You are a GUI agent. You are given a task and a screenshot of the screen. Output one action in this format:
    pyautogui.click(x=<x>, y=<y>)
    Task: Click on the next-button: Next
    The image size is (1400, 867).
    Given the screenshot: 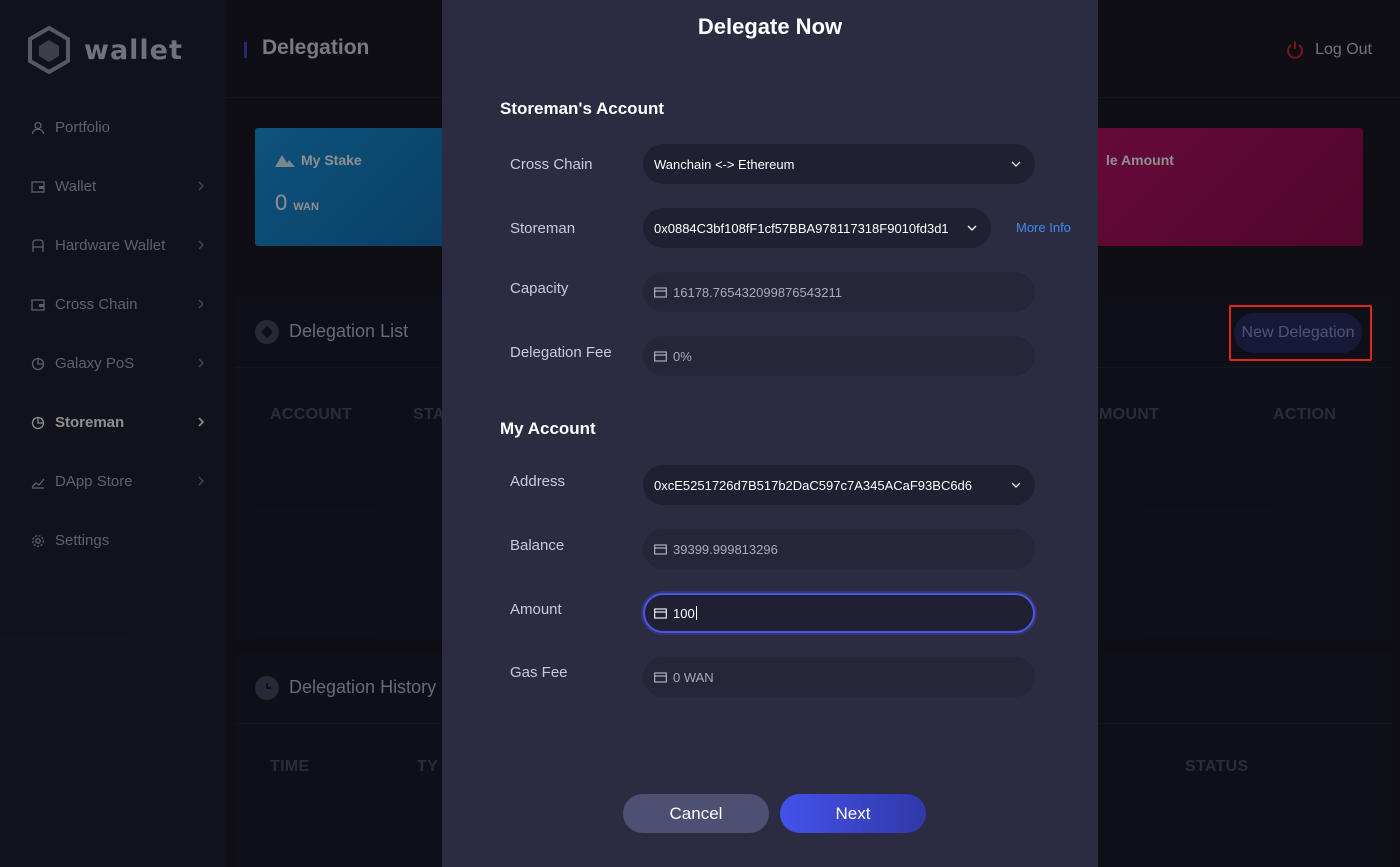 What is the action you would take?
    pyautogui.click(x=853, y=813)
    